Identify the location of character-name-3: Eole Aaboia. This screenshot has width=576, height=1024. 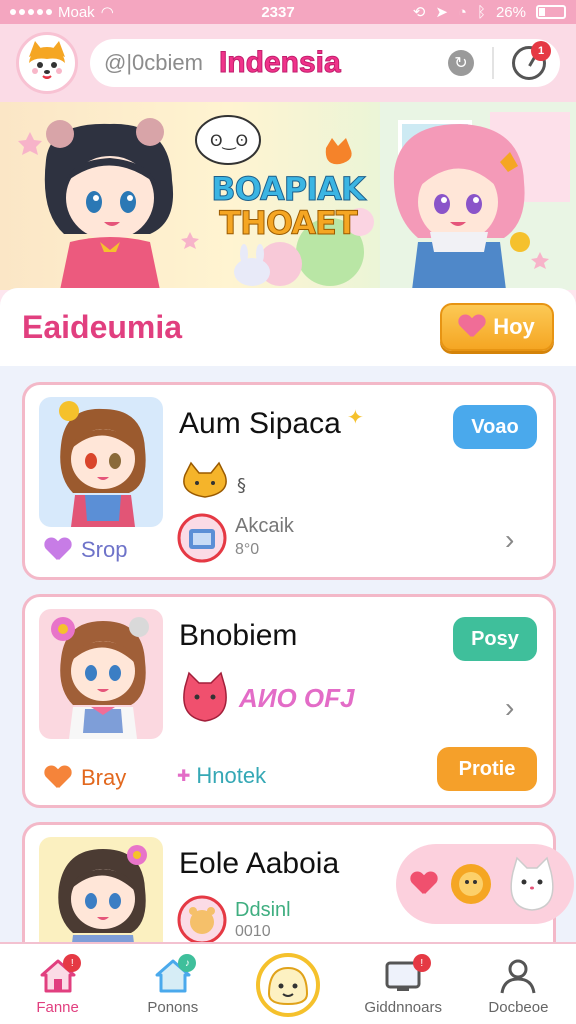
(259, 863).